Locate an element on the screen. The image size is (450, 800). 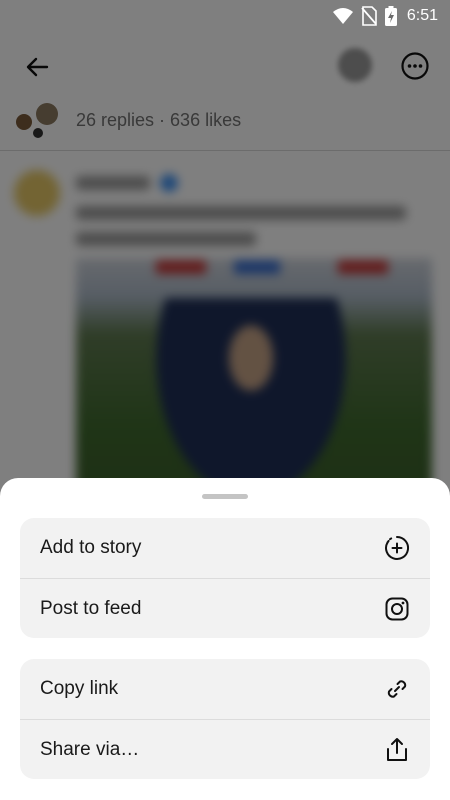
status-bar: 6:51 is located at coordinates (225, 16).